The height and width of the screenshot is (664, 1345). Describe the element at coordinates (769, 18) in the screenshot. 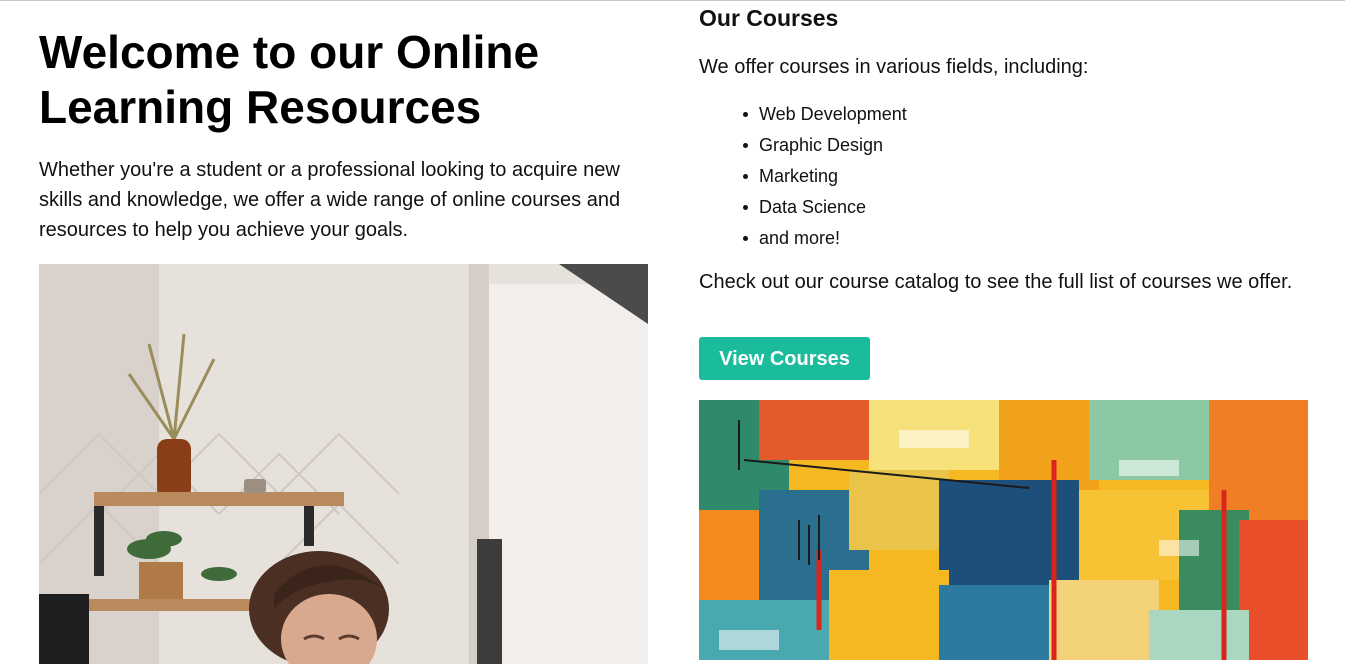

I see `courses-heading: Our Courses` at that location.